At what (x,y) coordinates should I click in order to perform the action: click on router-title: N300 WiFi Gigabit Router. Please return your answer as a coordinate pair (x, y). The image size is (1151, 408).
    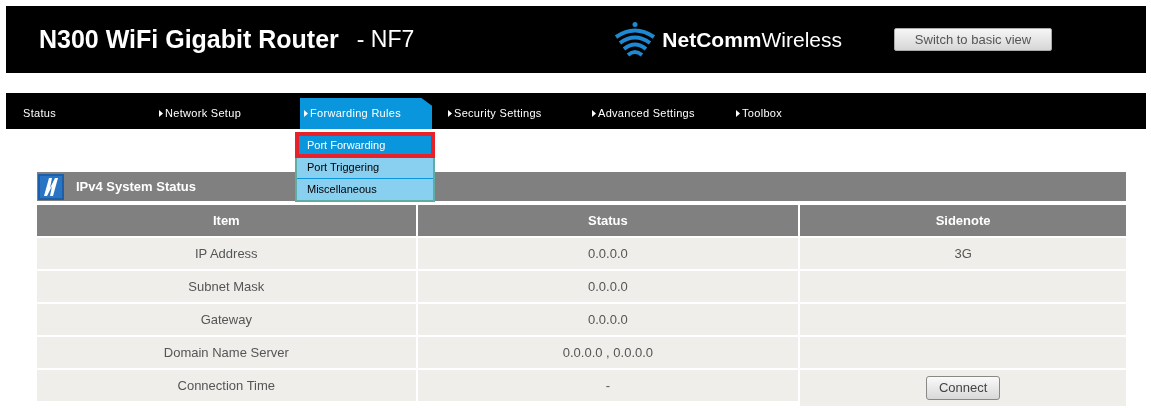
    Looking at the image, I should click on (189, 39).